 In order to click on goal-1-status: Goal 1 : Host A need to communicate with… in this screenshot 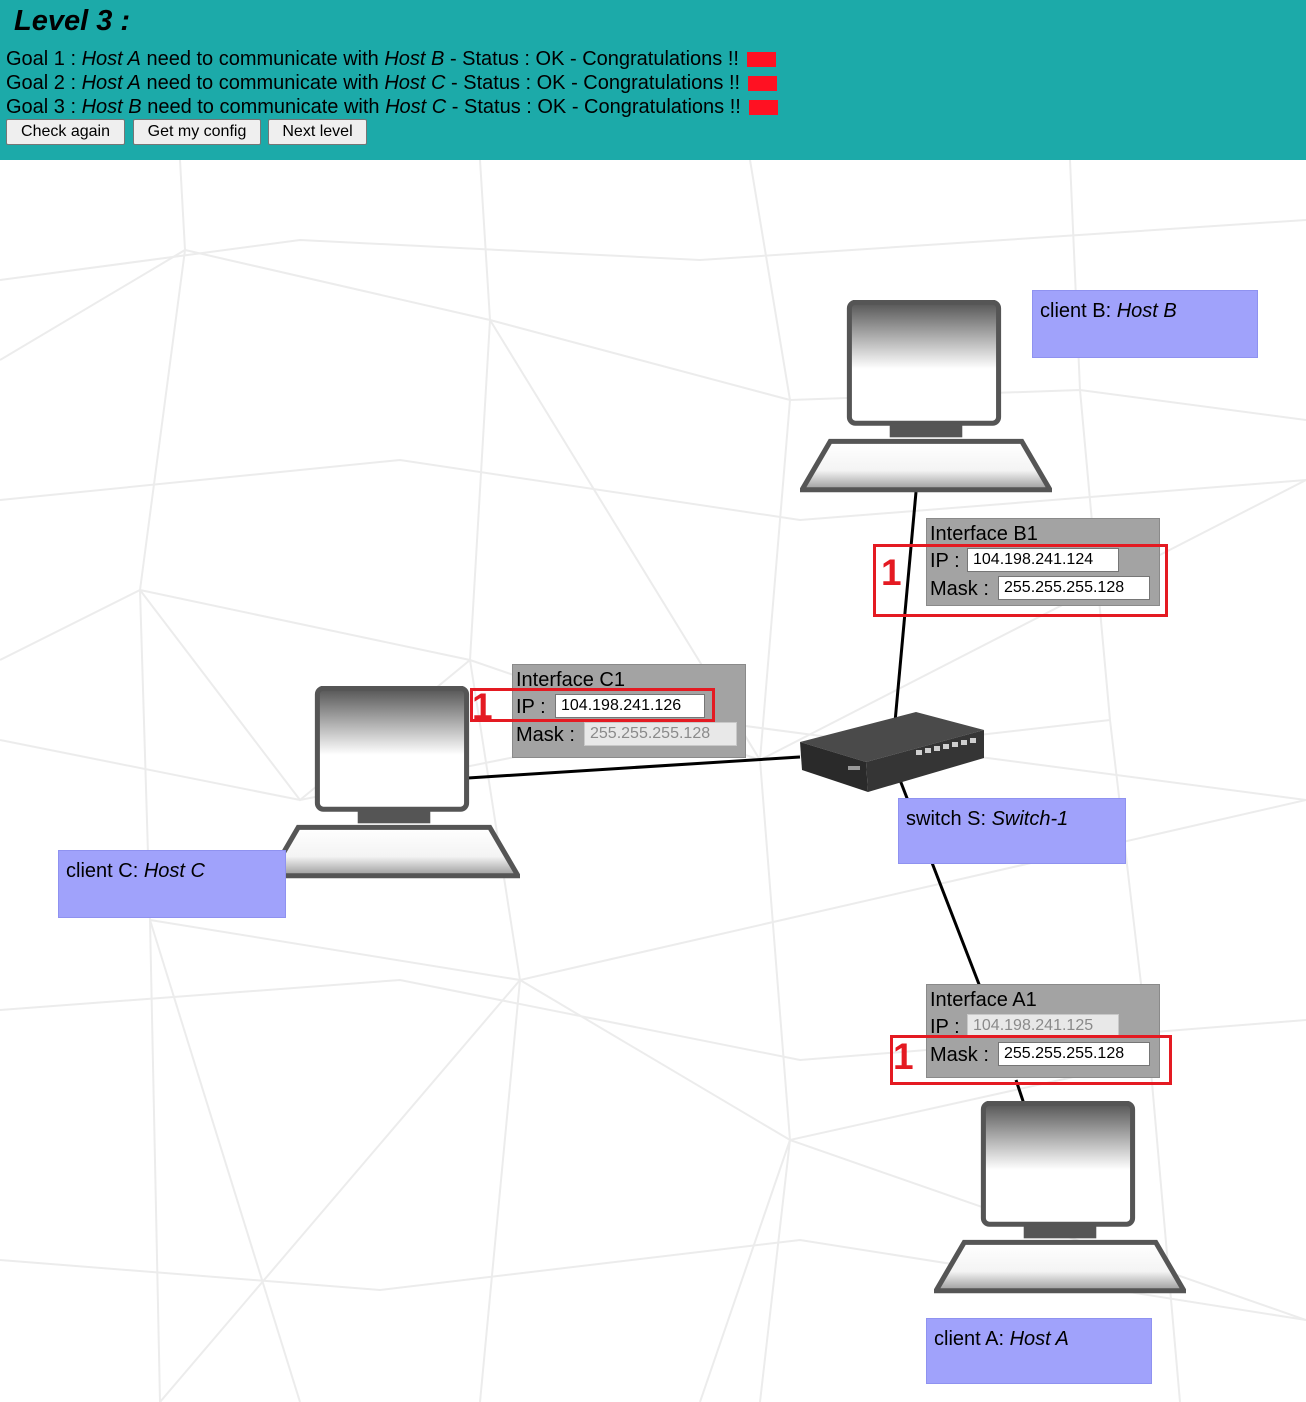, I will do `click(391, 59)`.